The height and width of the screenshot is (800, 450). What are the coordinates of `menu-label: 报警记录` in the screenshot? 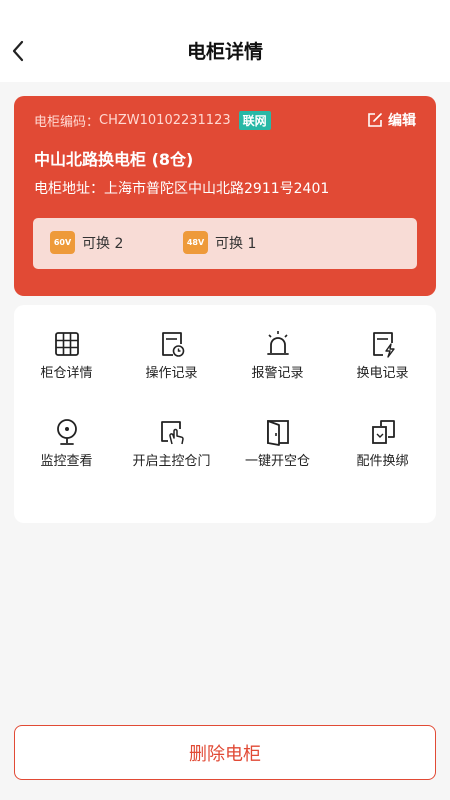 It's located at (277, 373).